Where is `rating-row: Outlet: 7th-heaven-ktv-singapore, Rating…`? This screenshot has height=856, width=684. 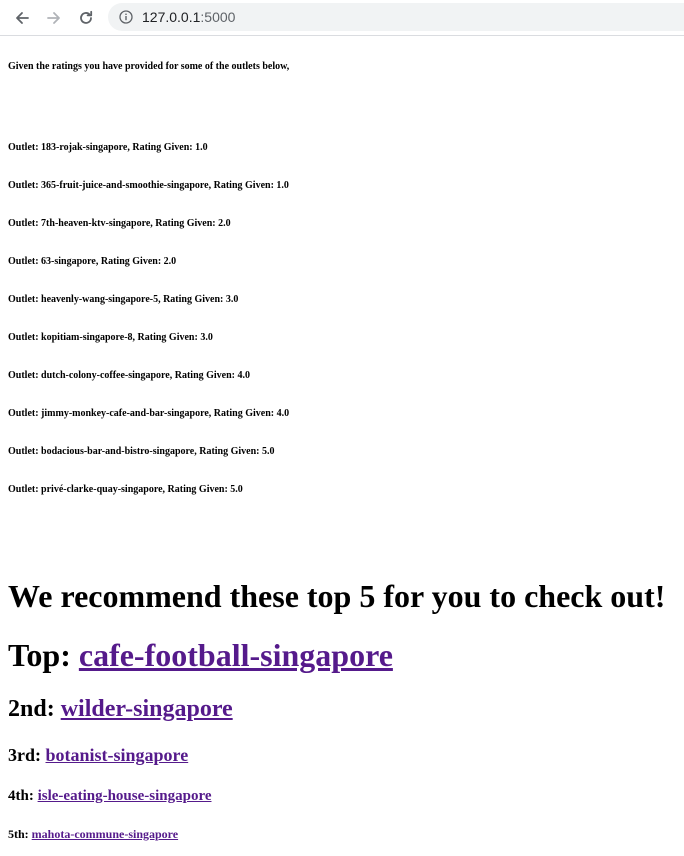 rating-row: Outlet: 7th-heaven-ktv-singapore, Rating… is located at coordinates (119, 223).